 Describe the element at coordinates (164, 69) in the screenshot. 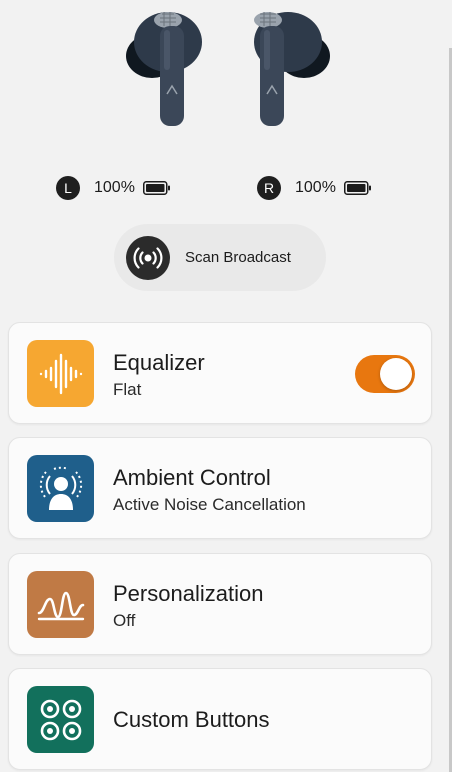

I see `left-earbud-image` at that location.